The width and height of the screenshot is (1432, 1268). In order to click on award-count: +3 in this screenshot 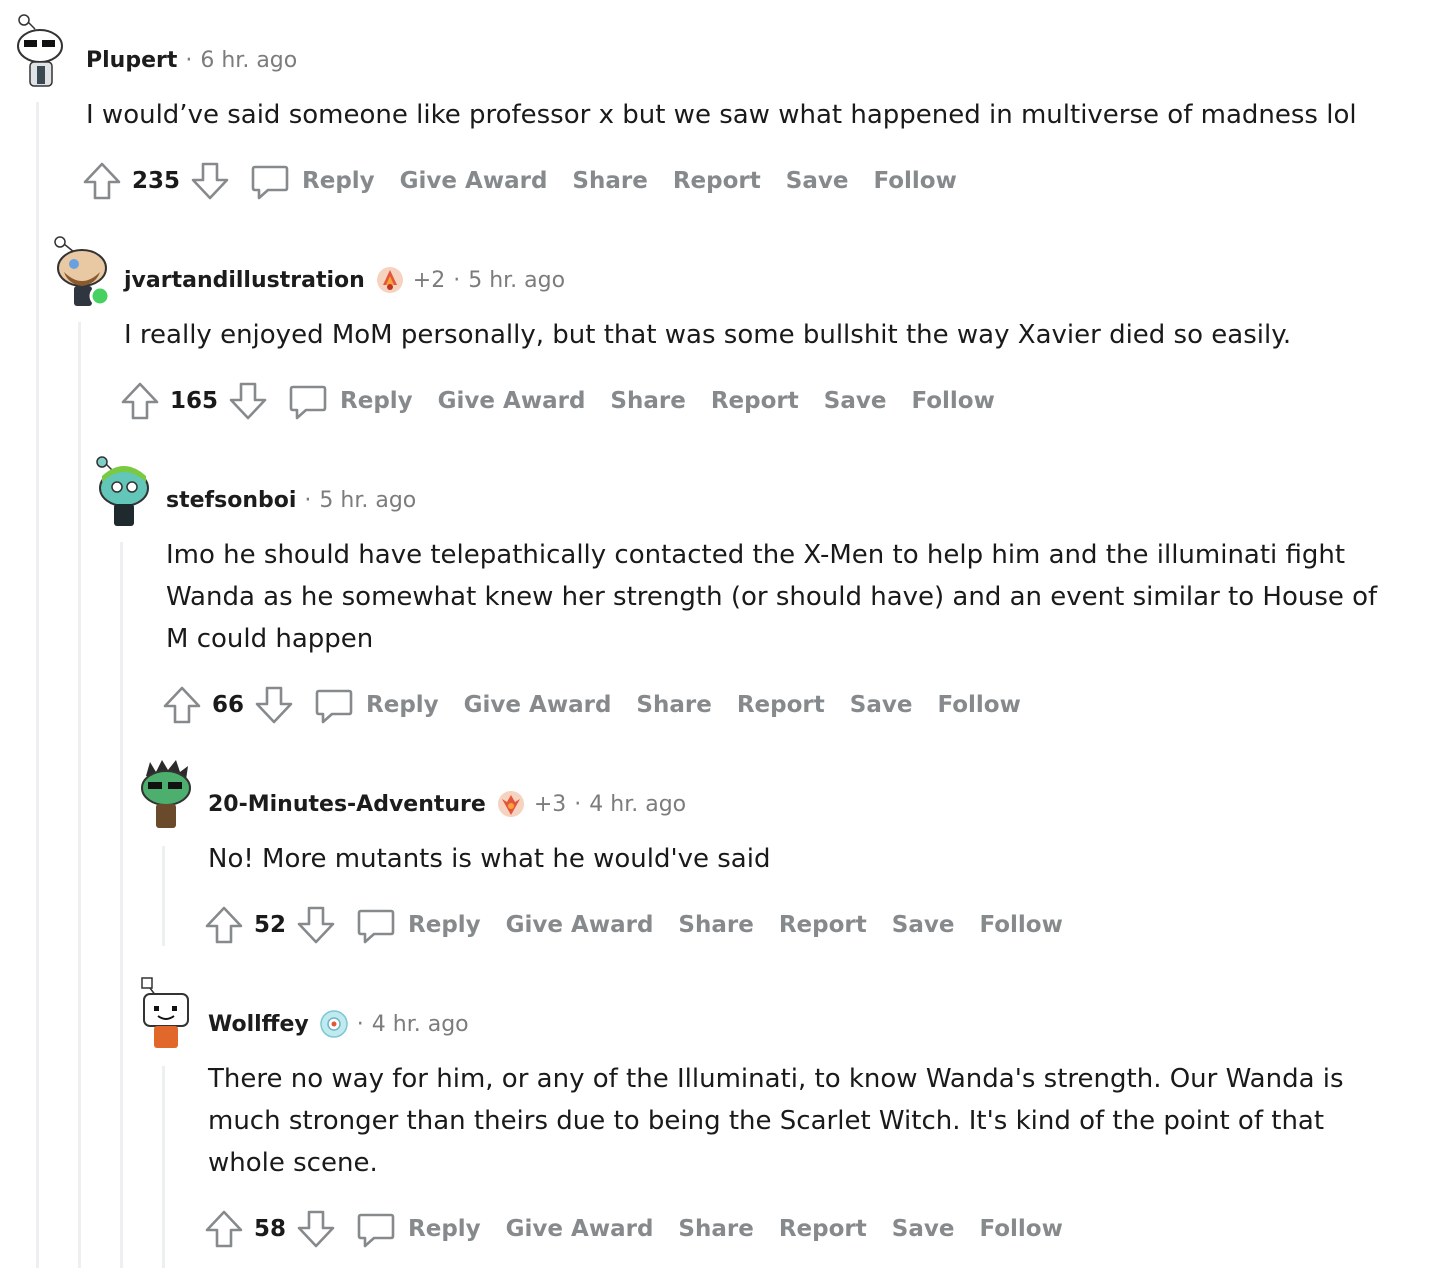, I will do `click(550, 804)`.